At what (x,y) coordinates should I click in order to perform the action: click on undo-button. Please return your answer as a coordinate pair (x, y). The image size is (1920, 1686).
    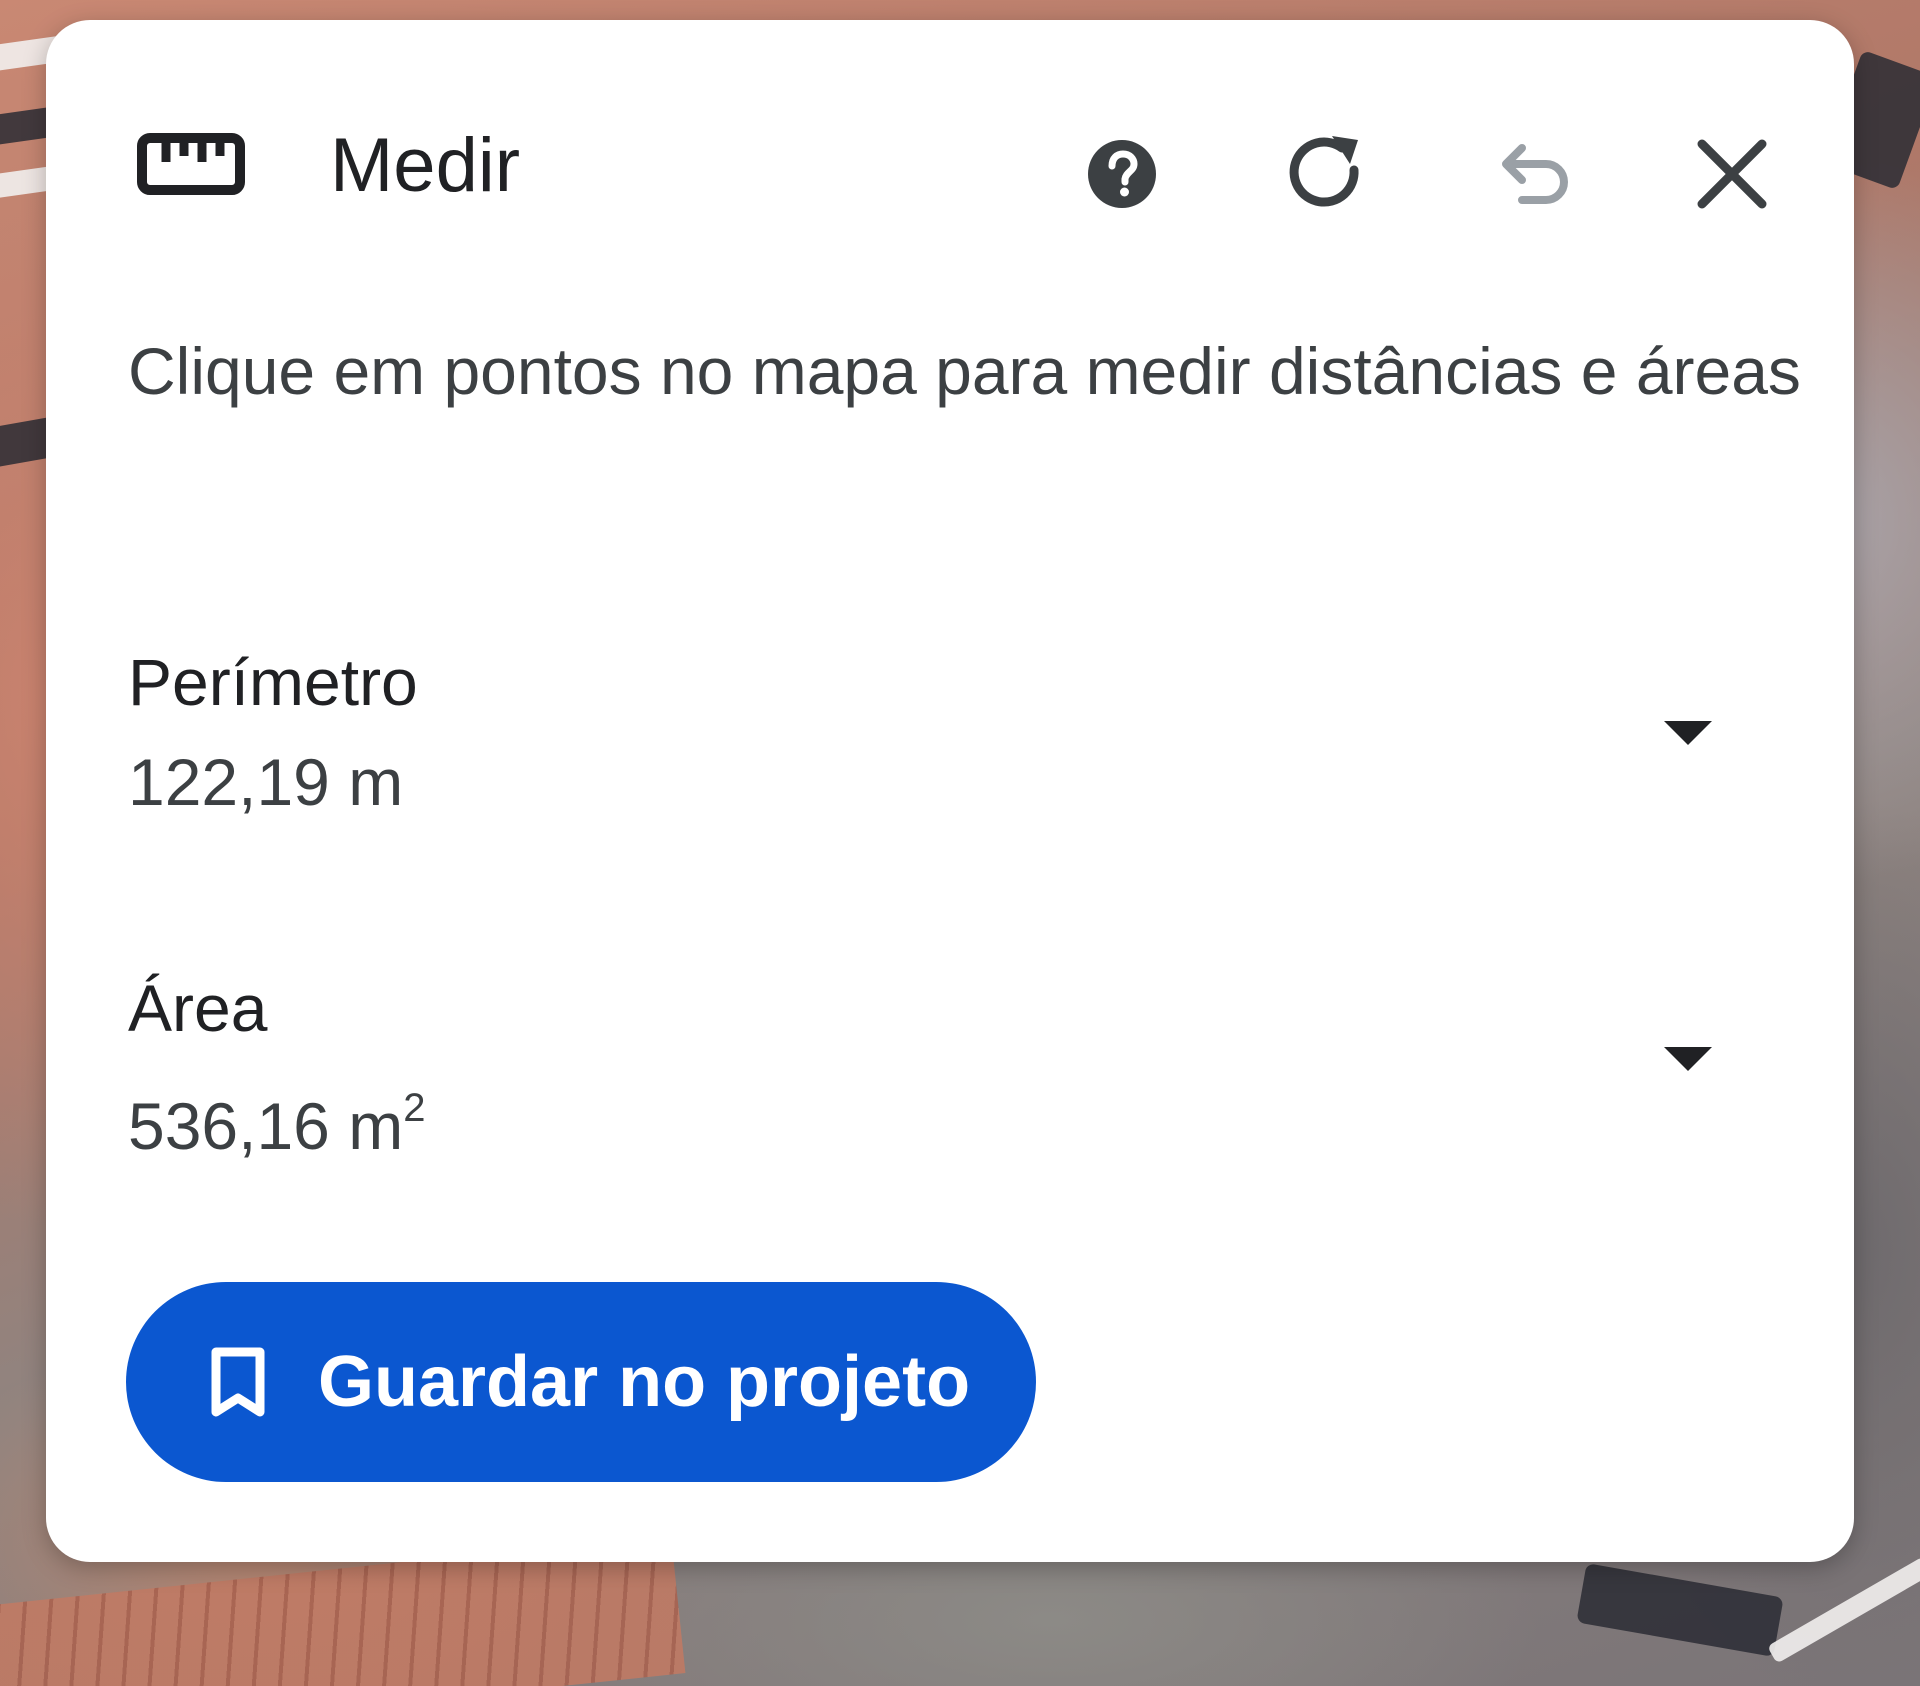
    Looking at the image, I should click on (1530, 174).